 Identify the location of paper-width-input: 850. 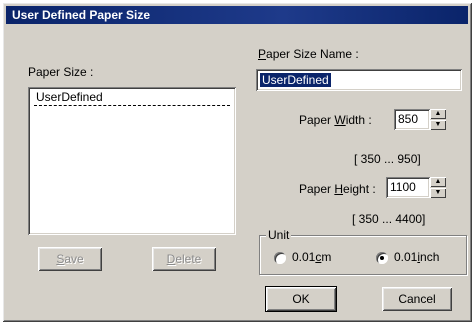
(412, 119).